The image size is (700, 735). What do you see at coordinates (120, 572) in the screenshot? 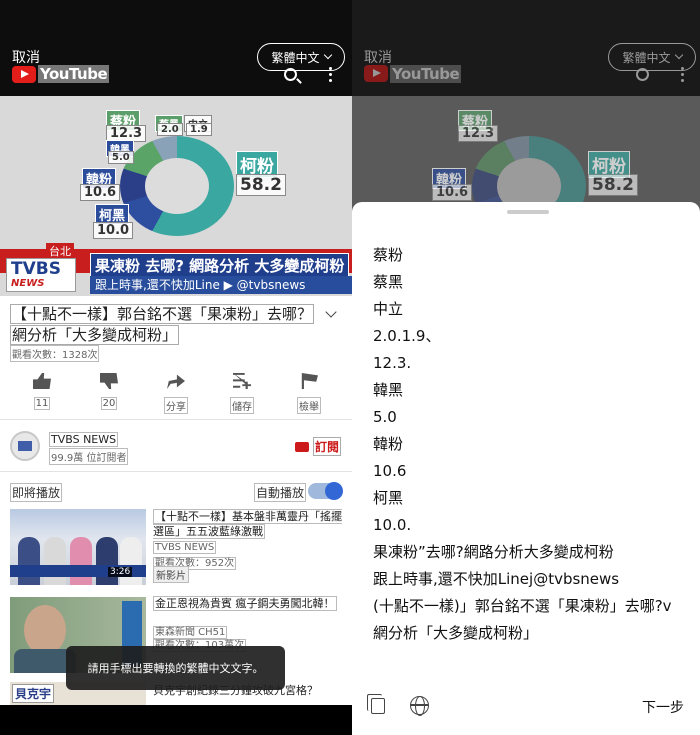
I see `video-duration: 3:26` at bounding box center [120, 572].